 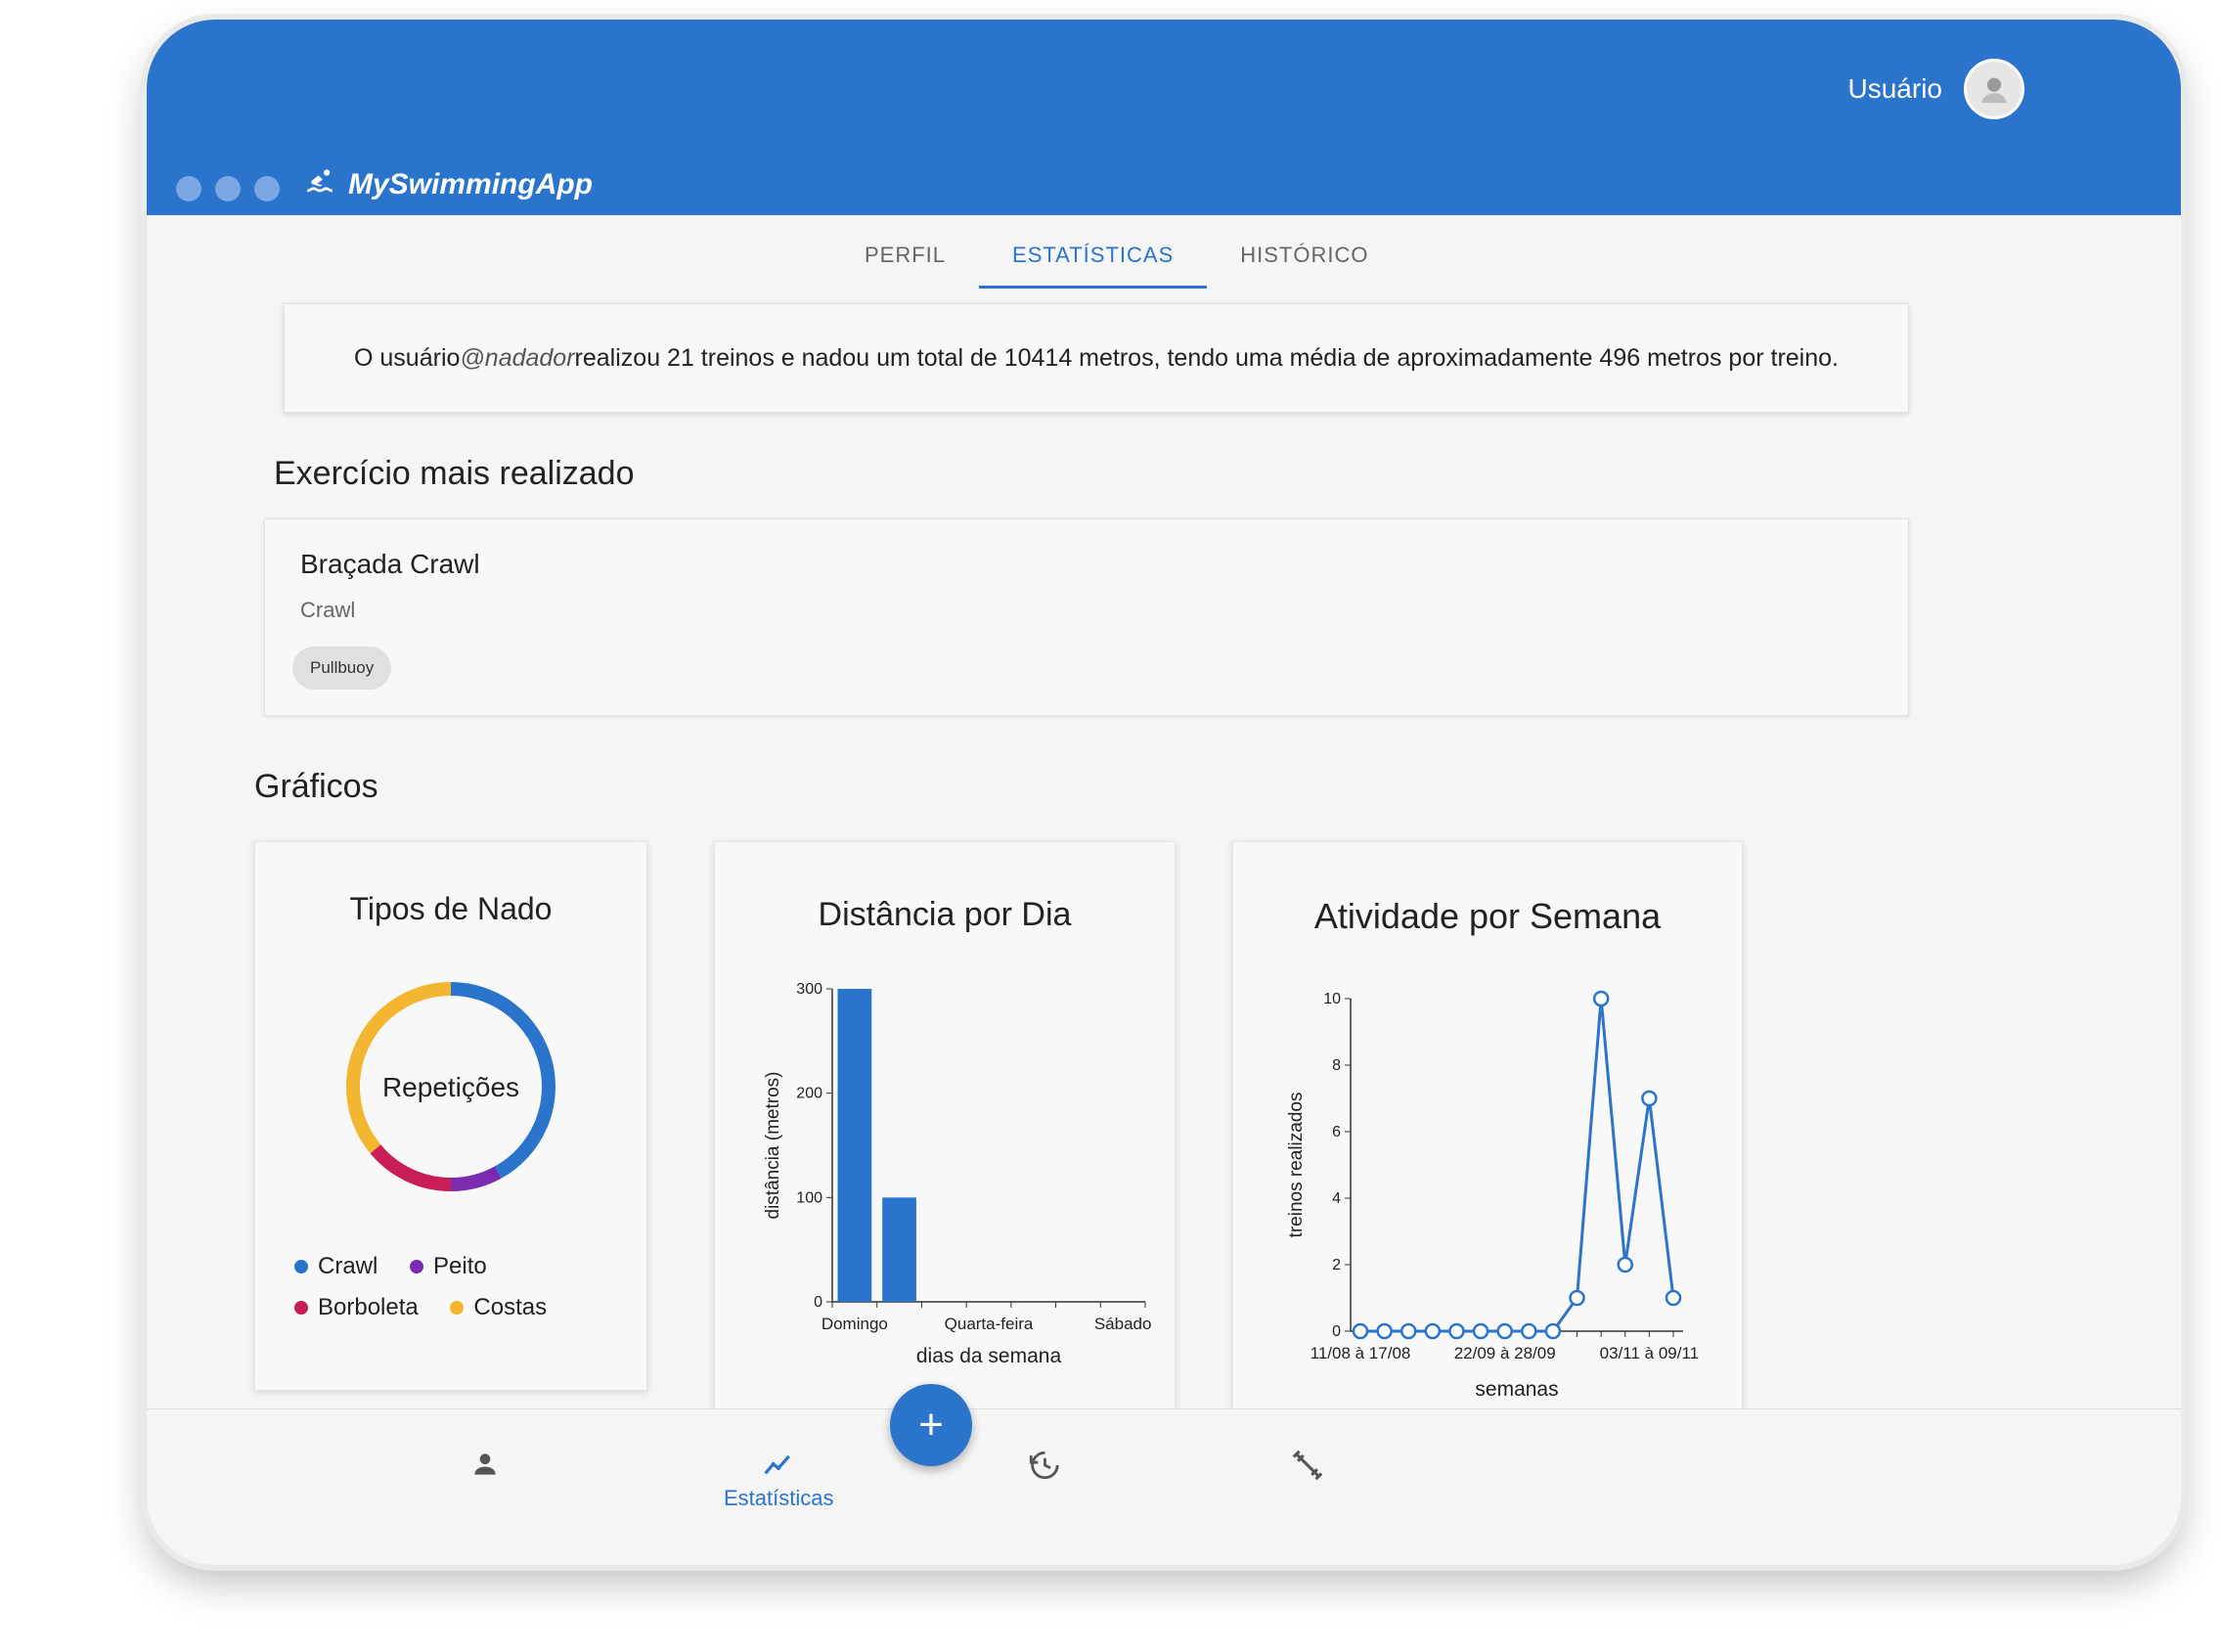 What do you see at coordinates (1296, 1166) in the screenshot?
I see `y-axis-label: treinos realizados` at bounding box center [1296, 1166].